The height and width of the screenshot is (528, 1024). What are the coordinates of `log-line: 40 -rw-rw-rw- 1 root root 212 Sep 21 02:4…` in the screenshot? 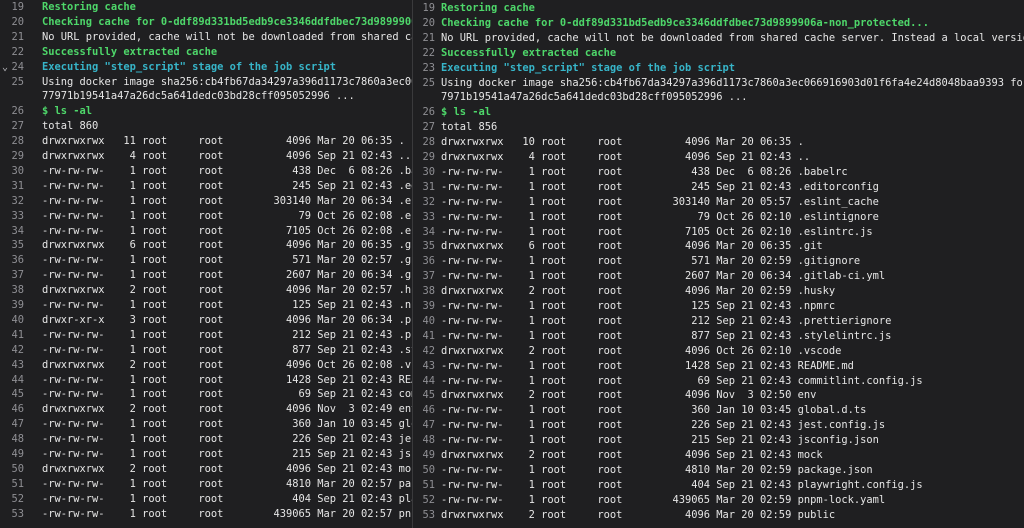 It's located at (718, 321).